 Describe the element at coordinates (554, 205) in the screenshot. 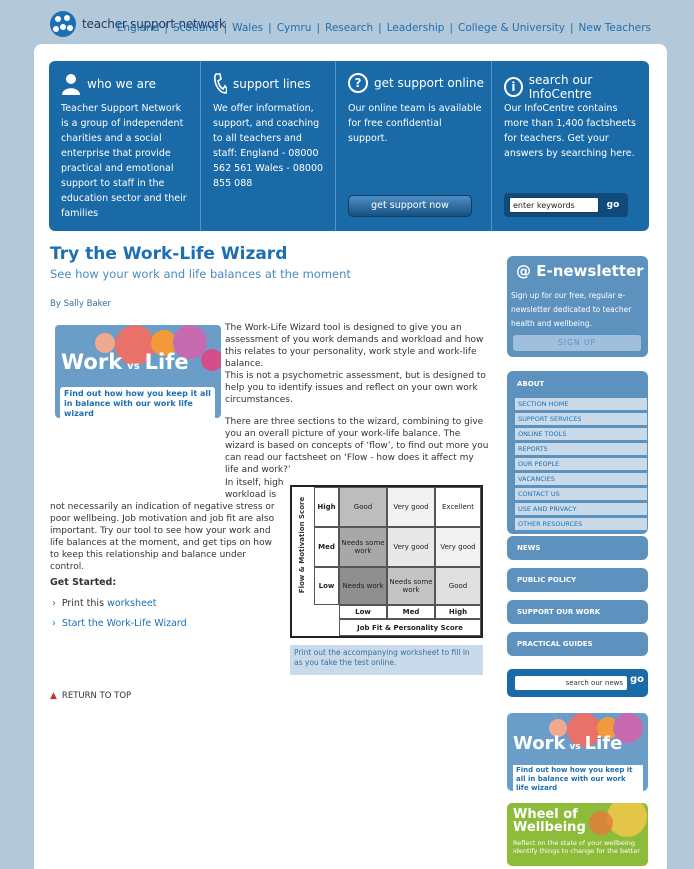

I see `infocentre-search-input: enter keywords` at that location.